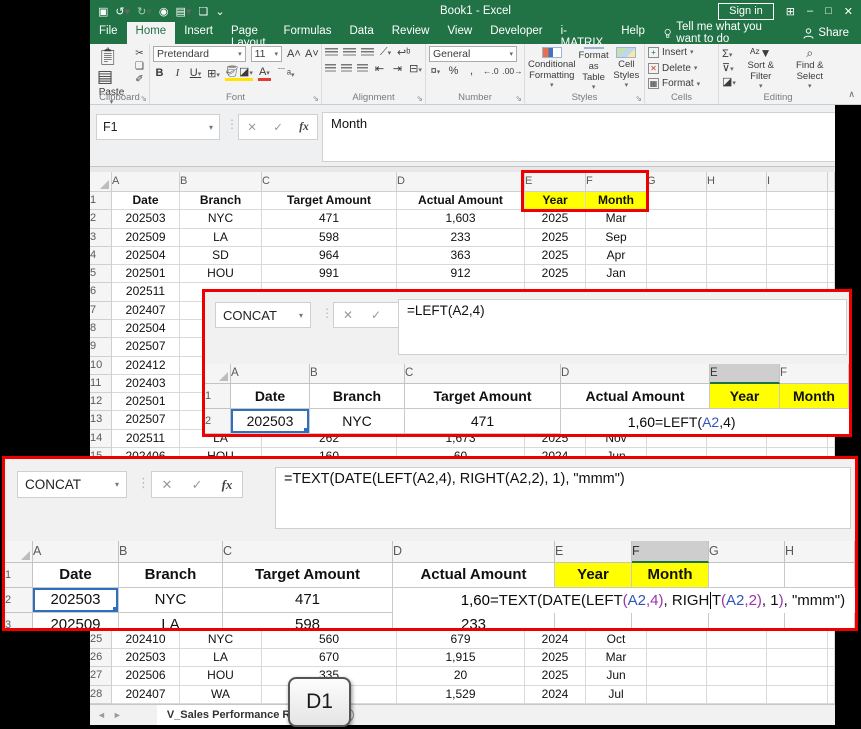 The width and height of the screenshot is (861, 729). Describe the element at coordinates (227, 485) in the screenshot. I see `insert-function-icon: fx` at that location.